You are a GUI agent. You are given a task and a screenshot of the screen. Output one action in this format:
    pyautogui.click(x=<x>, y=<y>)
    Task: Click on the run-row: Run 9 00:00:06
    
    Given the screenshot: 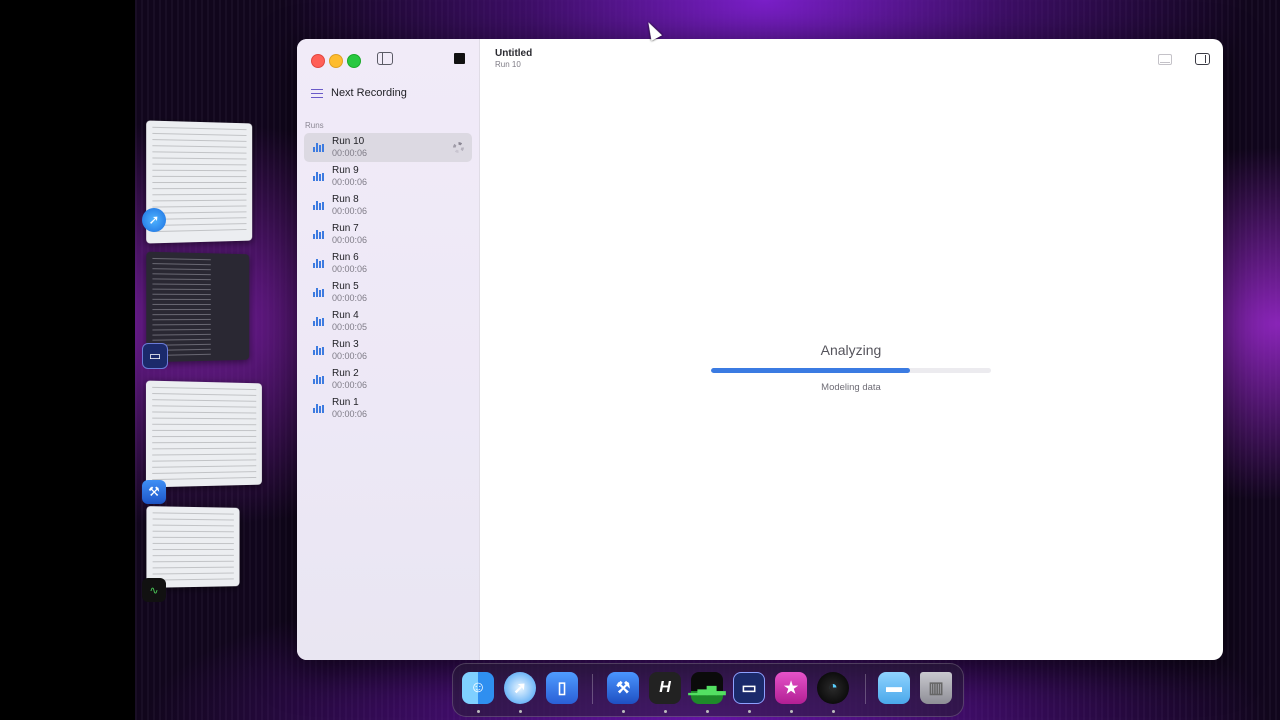 What is the action you would take?
    pyautogui.click(x=388, y=176)
    